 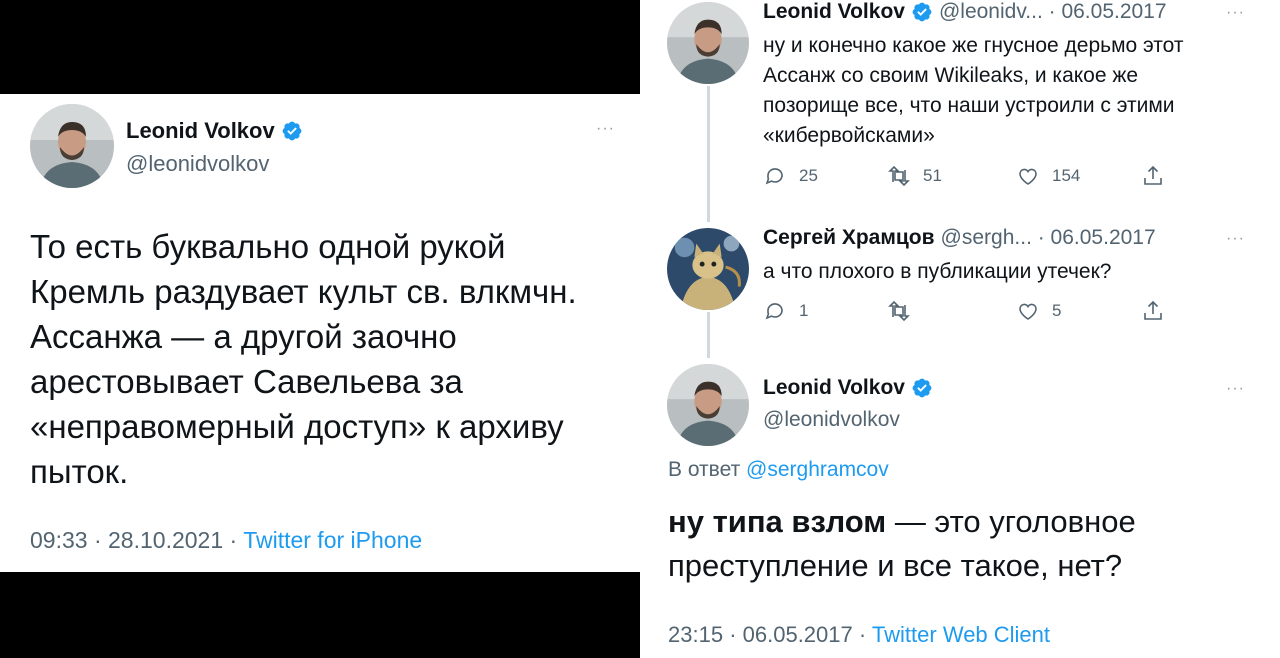 I want to click on reply-handle-link: @serghramcov, so click(x=817, y=469).